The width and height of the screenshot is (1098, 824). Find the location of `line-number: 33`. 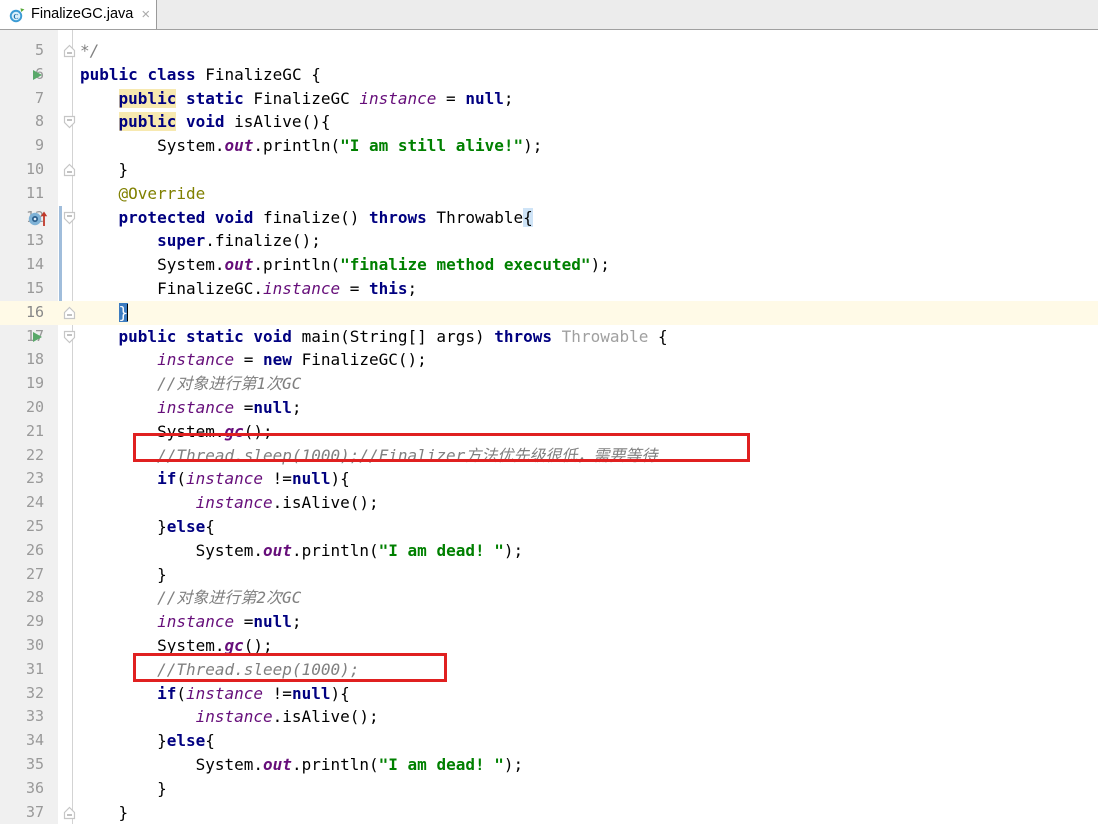

line-number: 33 is located at coordinates (34, 716).